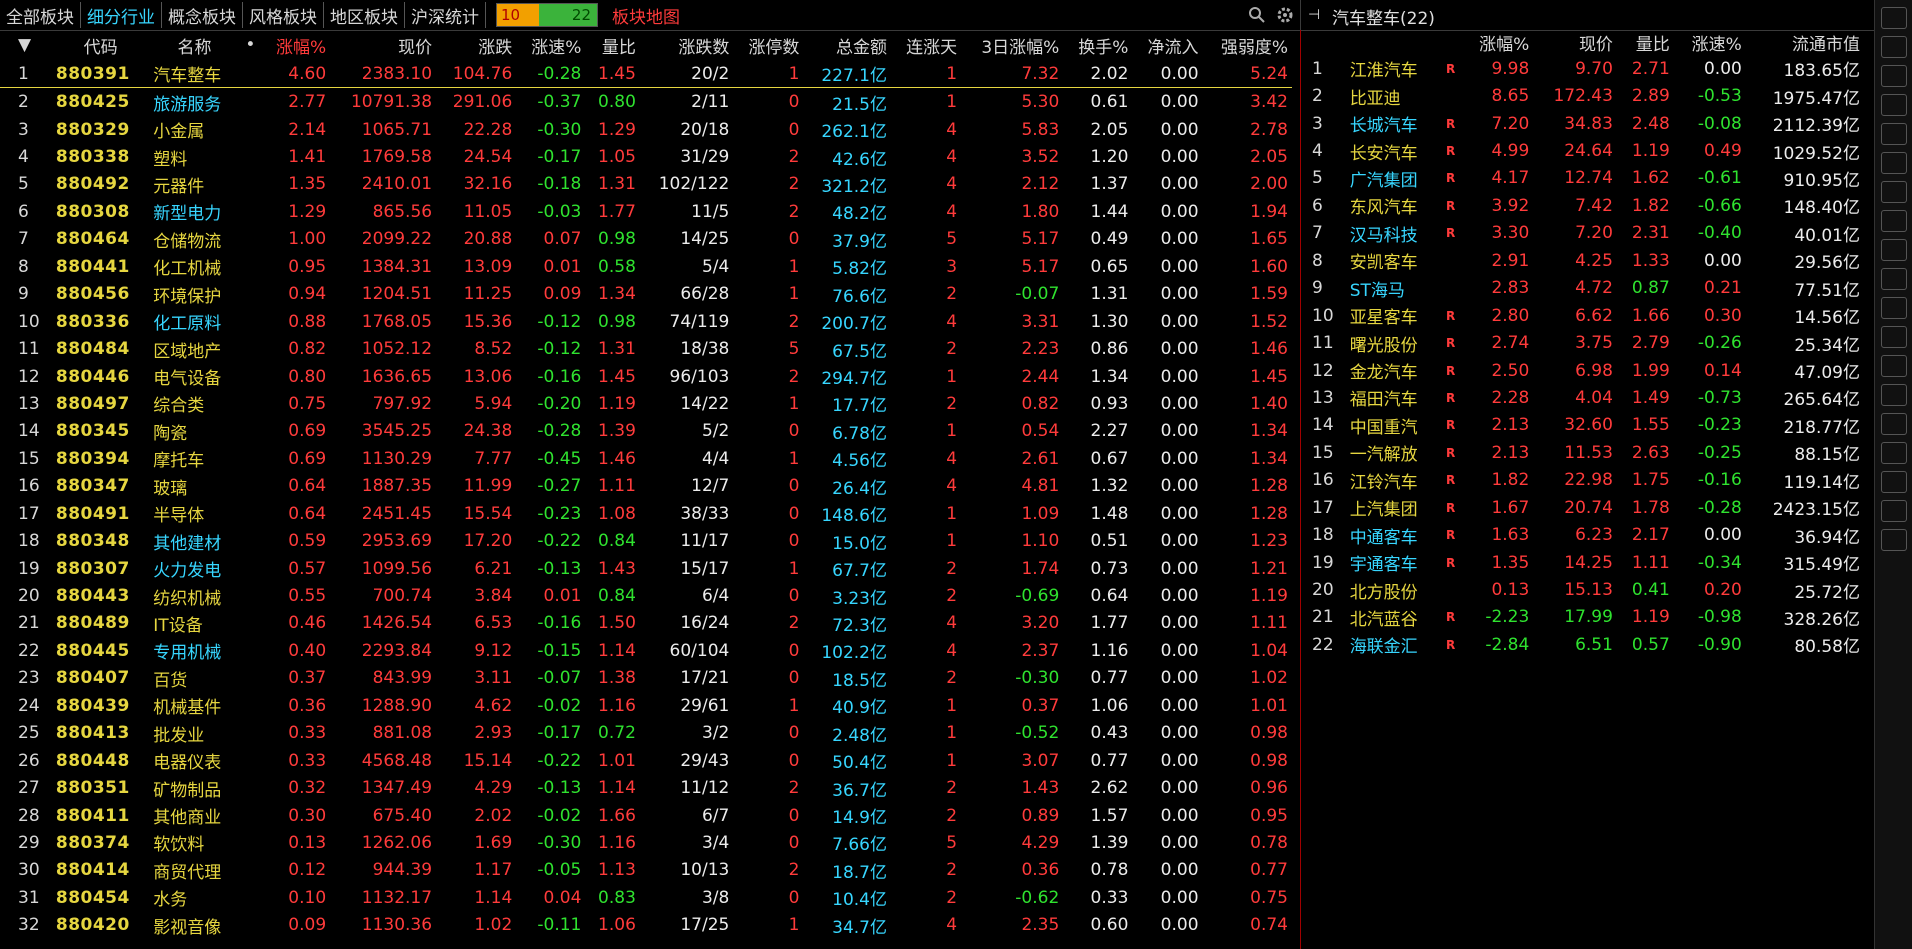  Describe the element at coordinates (1584, 425) in the screenshot. I see `stock-row: 14 中国重汽 R 2.13 32.60 1.55 -0.23 218.77亿` at that location.